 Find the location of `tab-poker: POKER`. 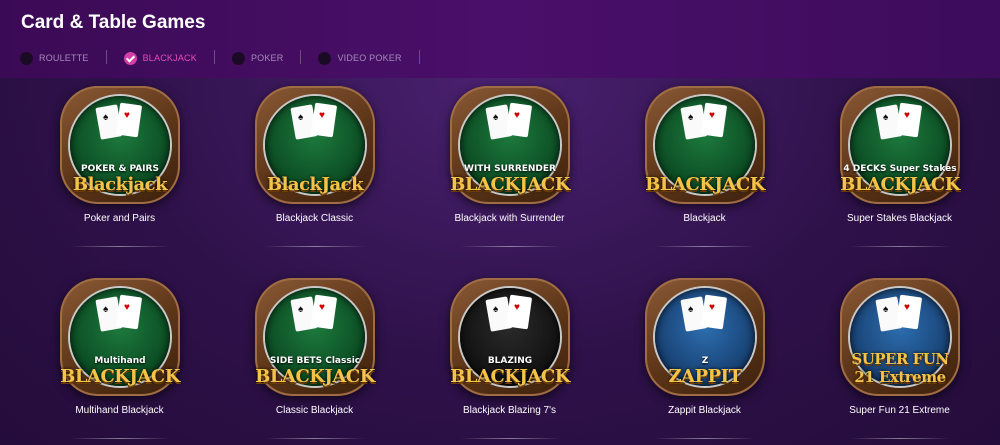

tab-poker: POKER is located at coordinates (275, 58).